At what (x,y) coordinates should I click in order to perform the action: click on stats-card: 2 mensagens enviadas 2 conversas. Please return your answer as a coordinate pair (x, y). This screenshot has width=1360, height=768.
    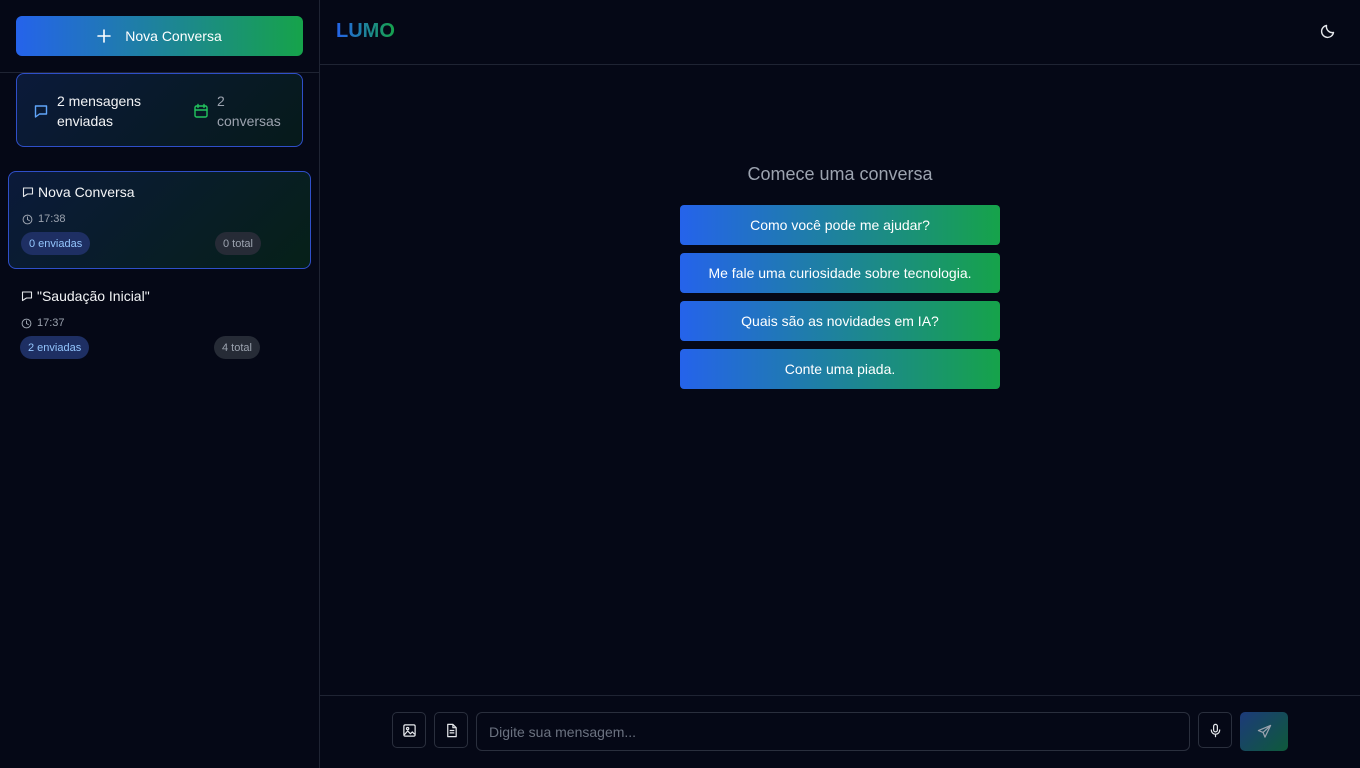
    Looking at the image, I should click on (159, 110).